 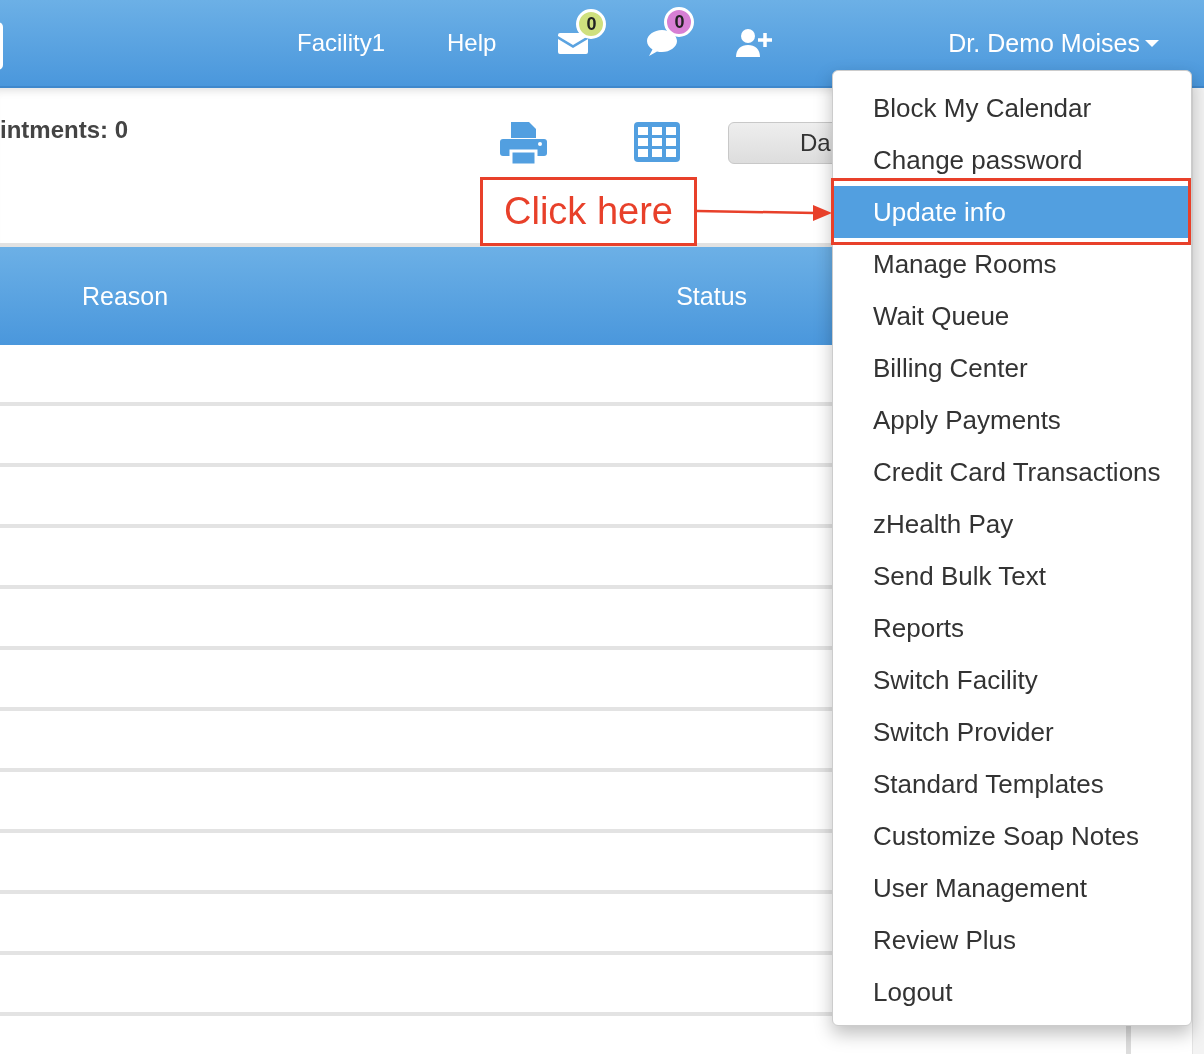 What do you see at coordinates (1012, 836) in the screenshot?
I see `menu-item: Customize Soap Notes` at bounding box center [1012, 836].